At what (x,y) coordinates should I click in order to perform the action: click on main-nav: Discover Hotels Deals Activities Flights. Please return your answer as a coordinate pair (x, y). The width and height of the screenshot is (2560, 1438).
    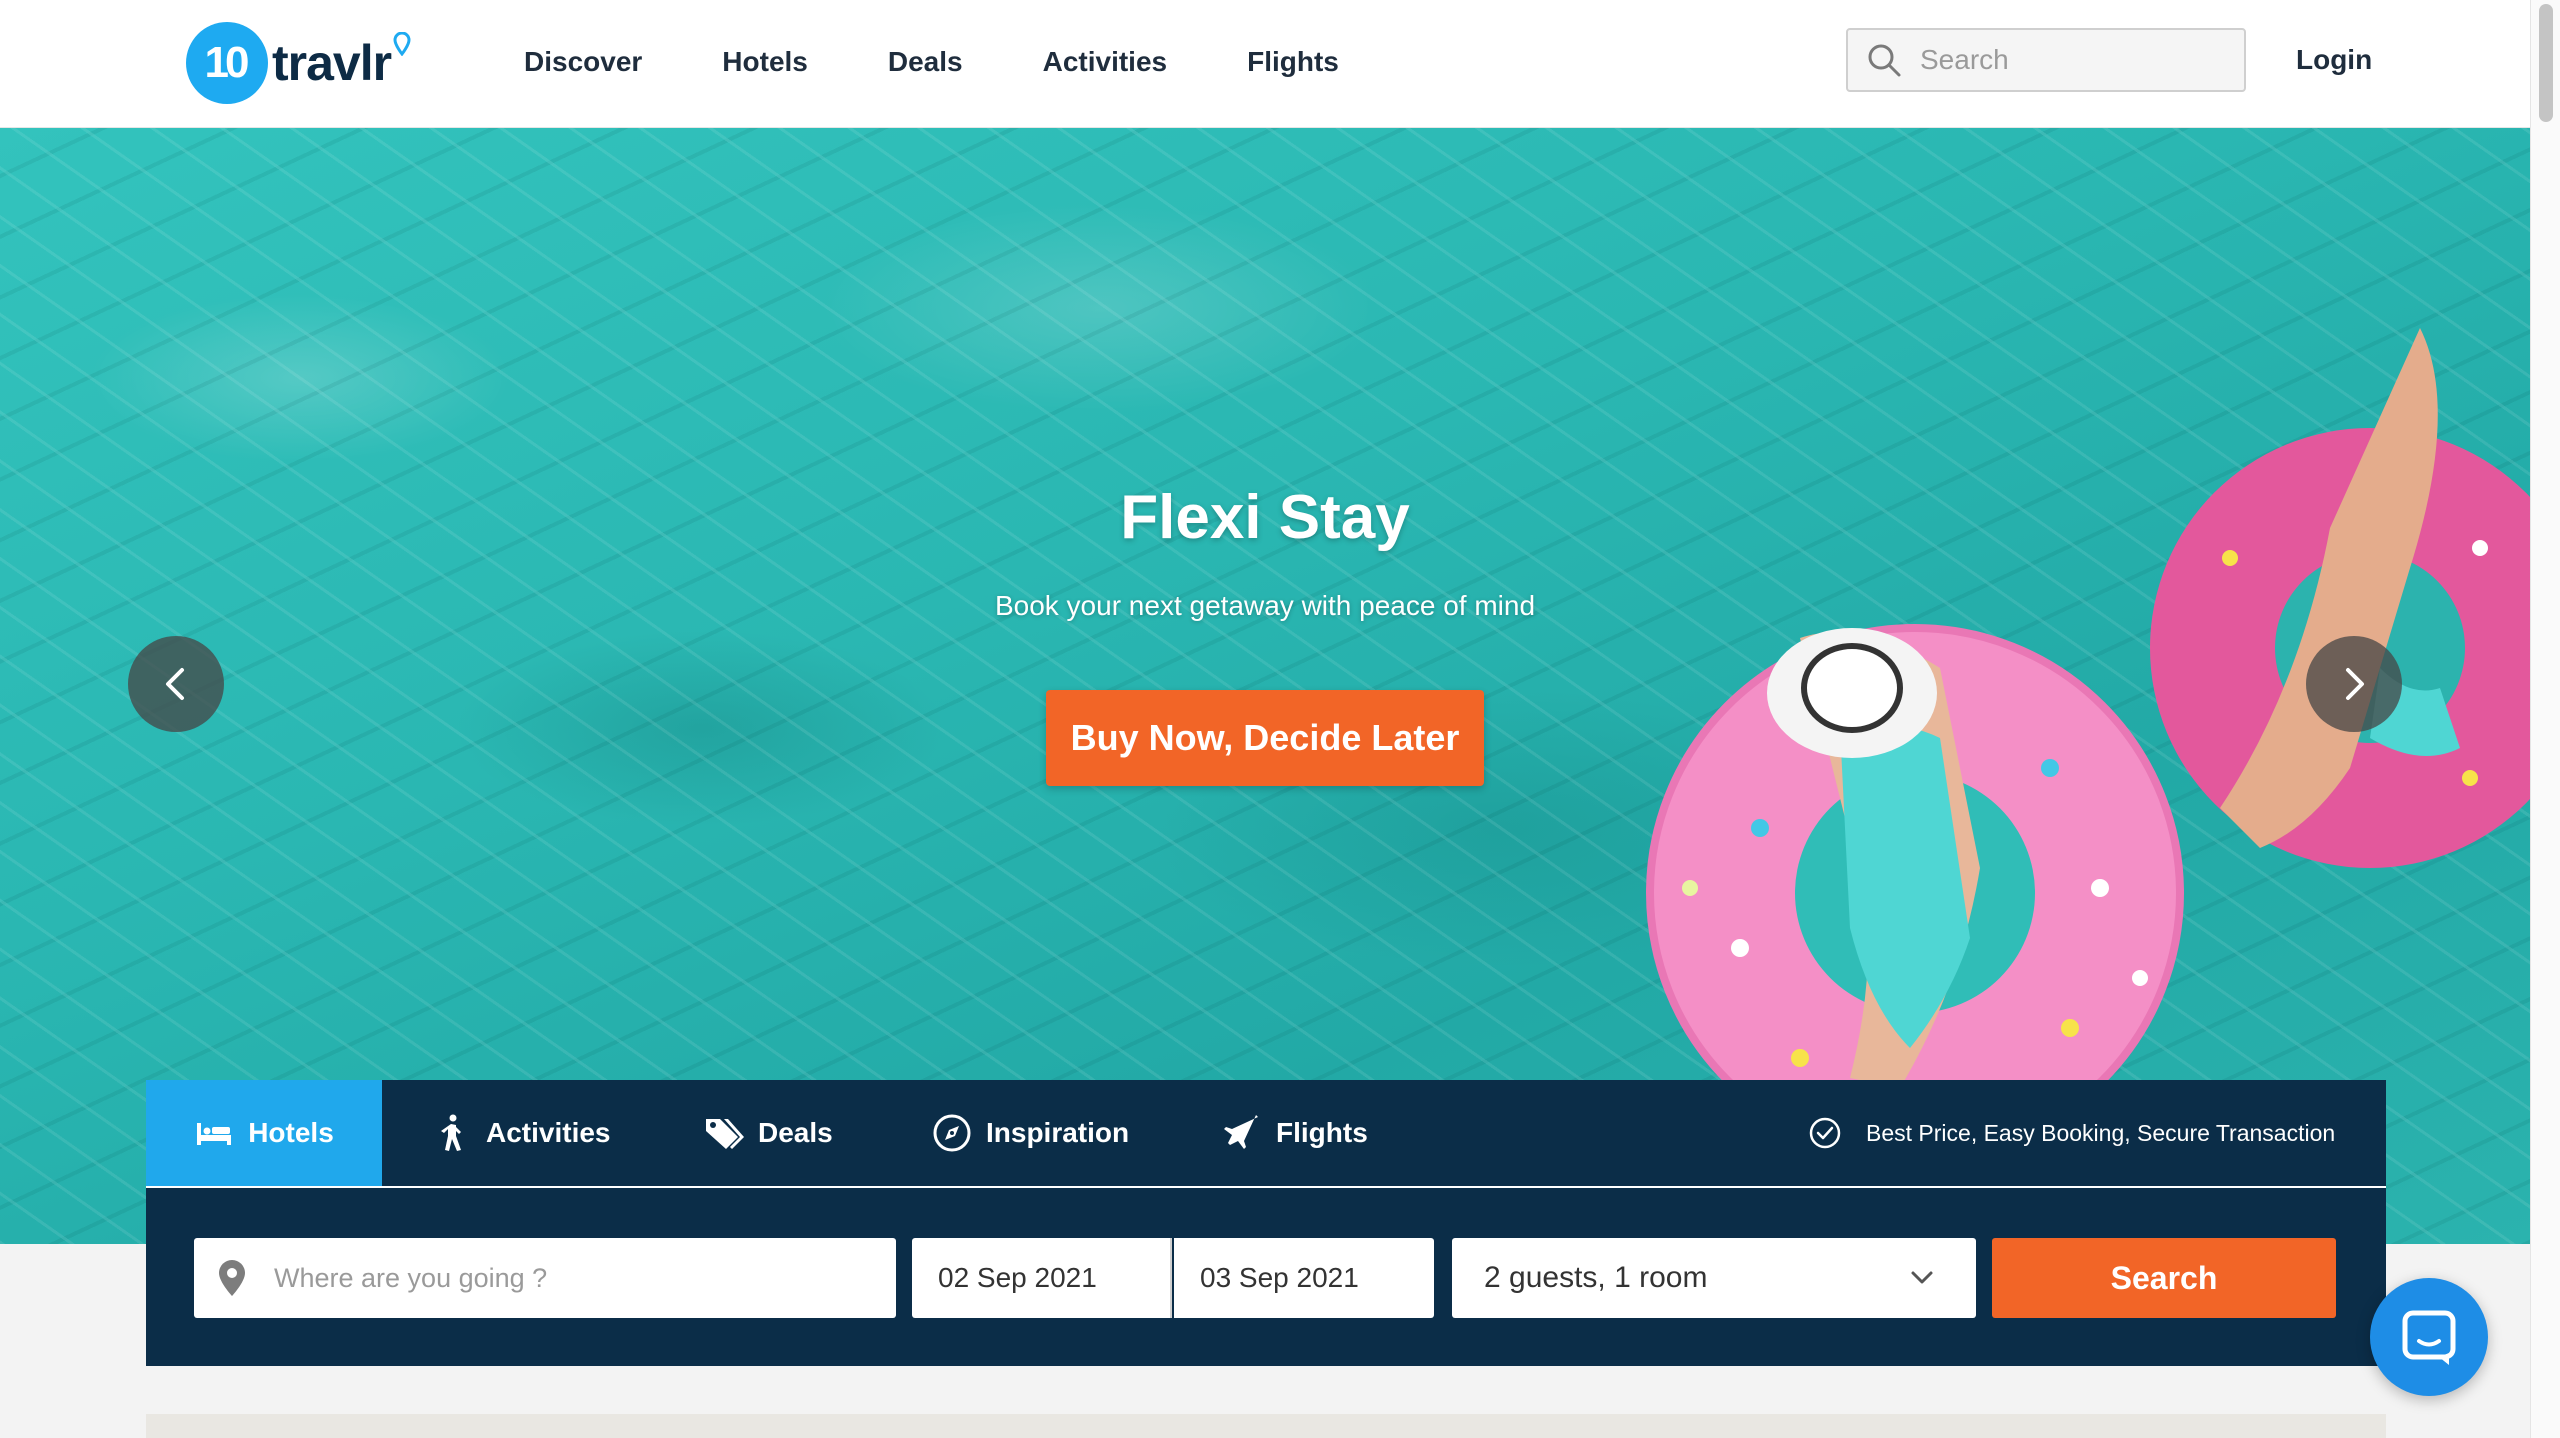
    Looking at the image, I should click on (971, 62).